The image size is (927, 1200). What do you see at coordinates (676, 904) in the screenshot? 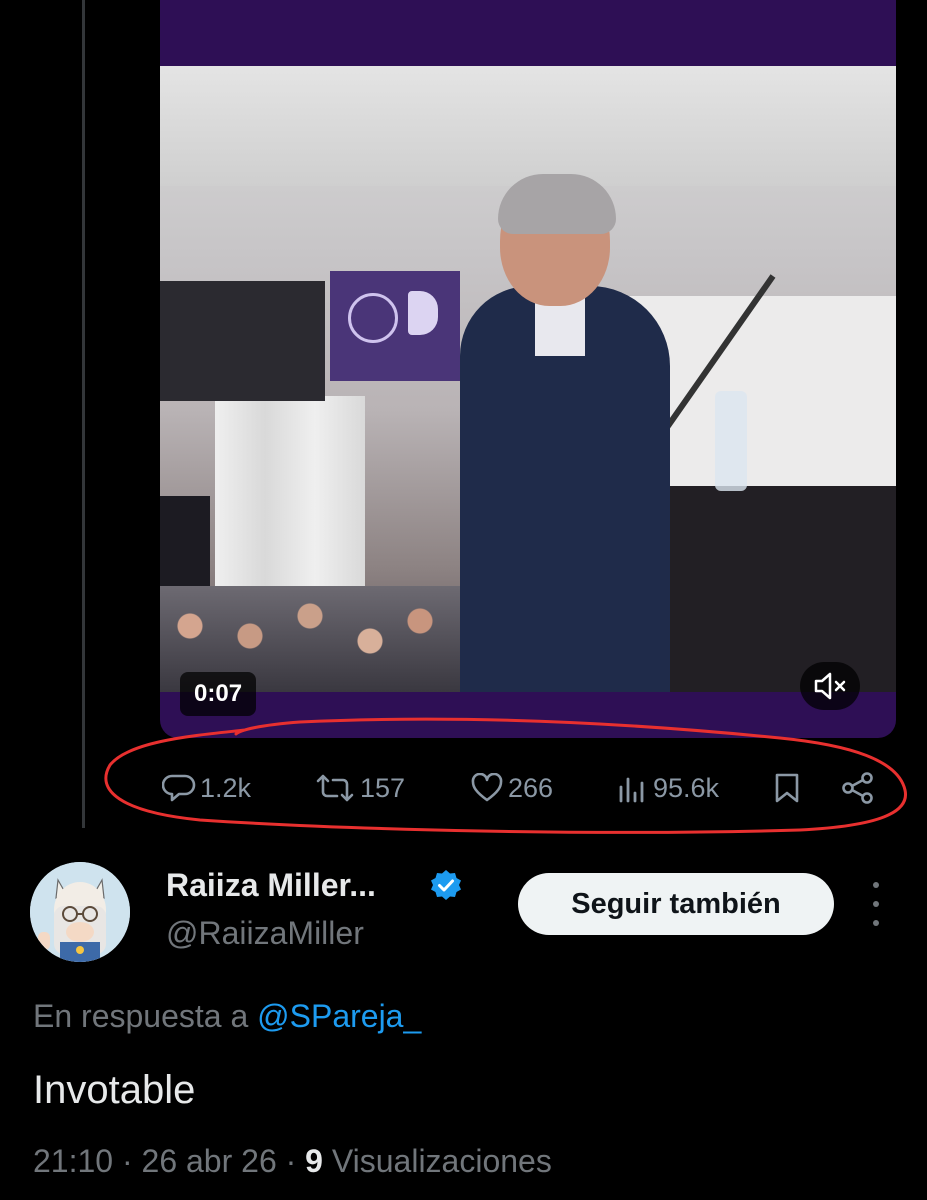
I see `follow-button: Seguir también` at bounding box center [676, 904].